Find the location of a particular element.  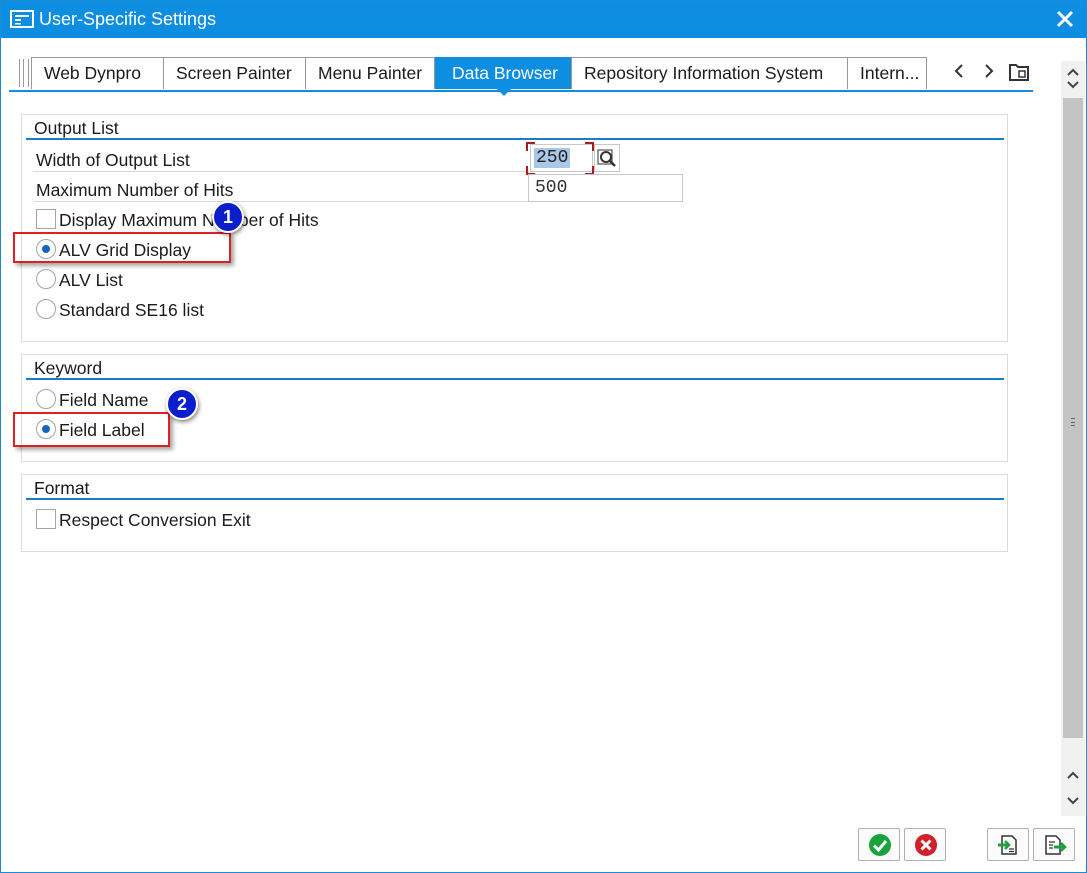

export-settings-icon is located at coordinates (1056, 845).